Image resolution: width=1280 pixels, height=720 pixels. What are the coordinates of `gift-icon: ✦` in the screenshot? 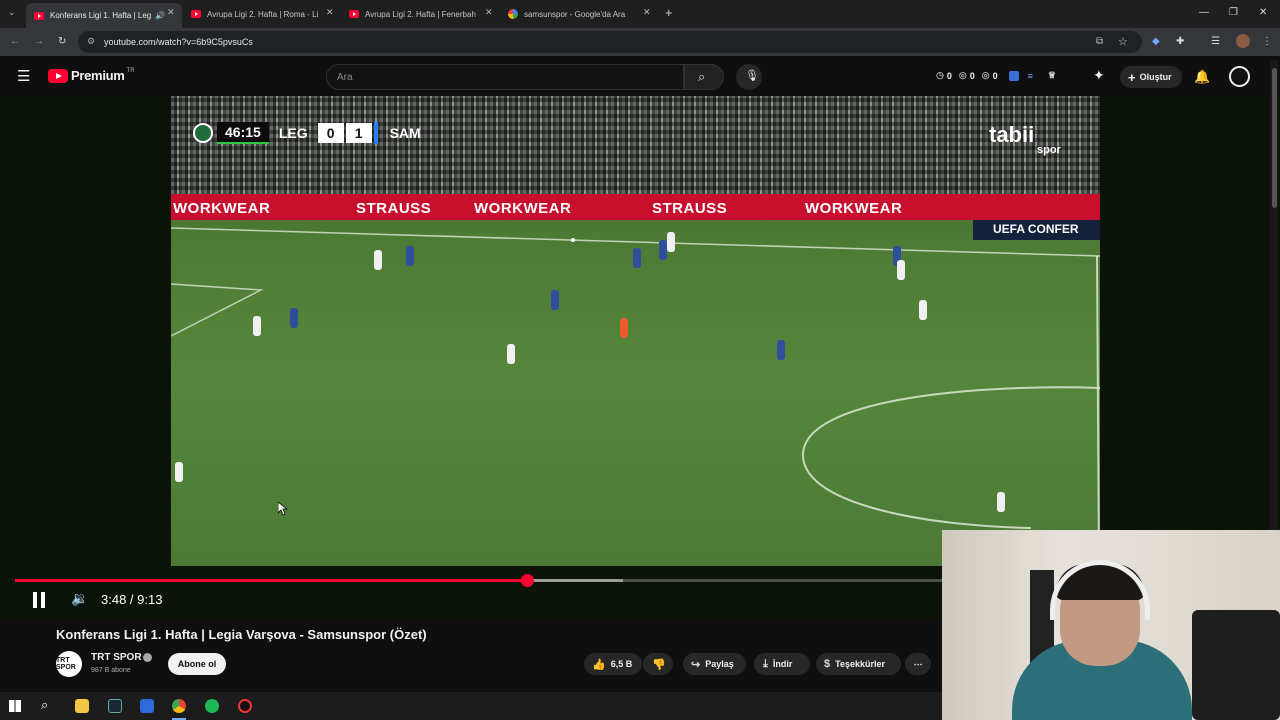 It's located at (1099, 75).